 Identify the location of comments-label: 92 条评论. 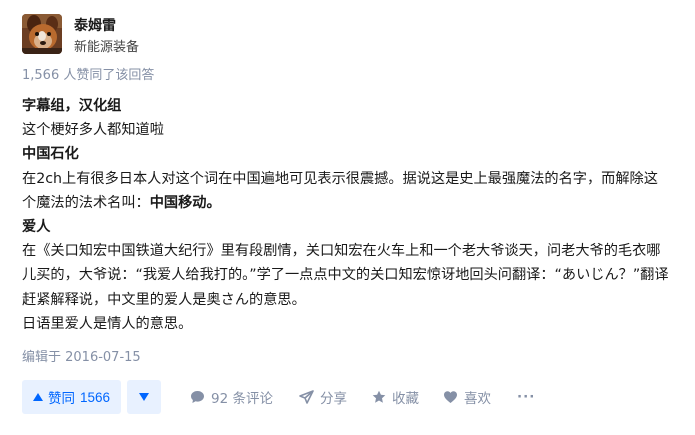
(242, 399).